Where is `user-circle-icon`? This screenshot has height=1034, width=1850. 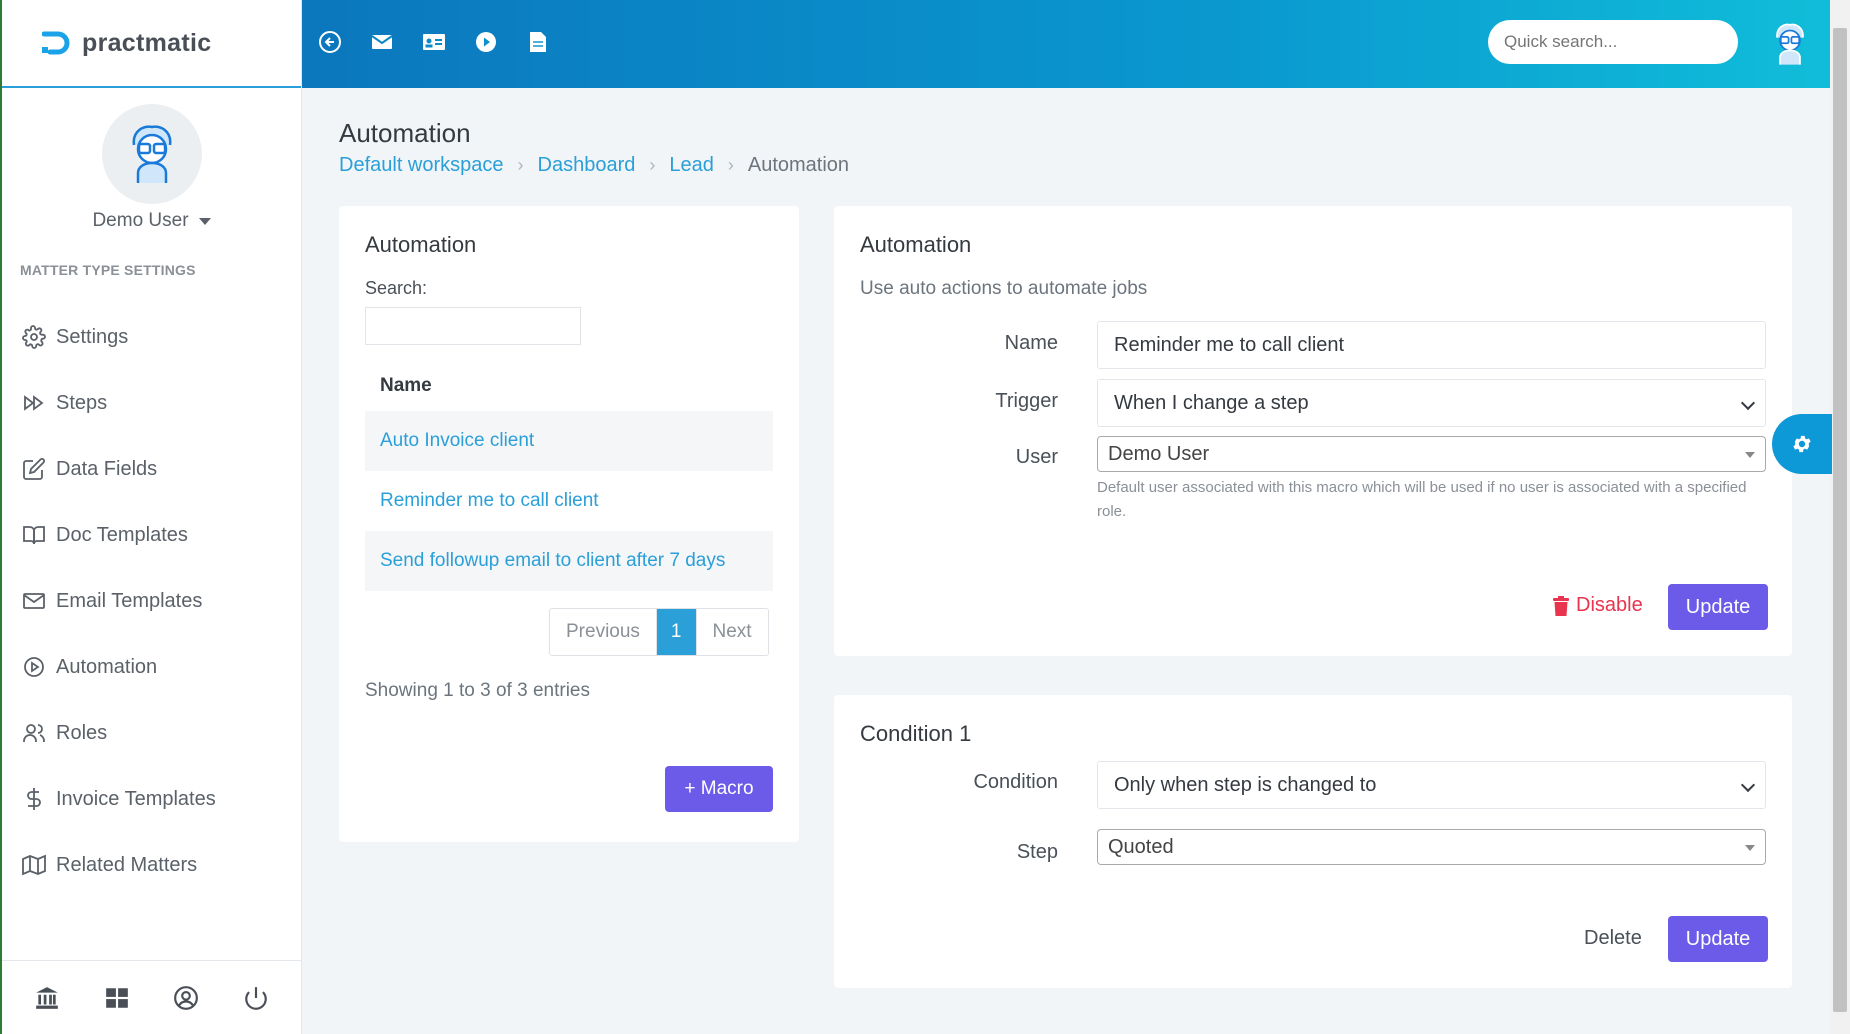 user-circle-icon is located at coordinates (186, 998).